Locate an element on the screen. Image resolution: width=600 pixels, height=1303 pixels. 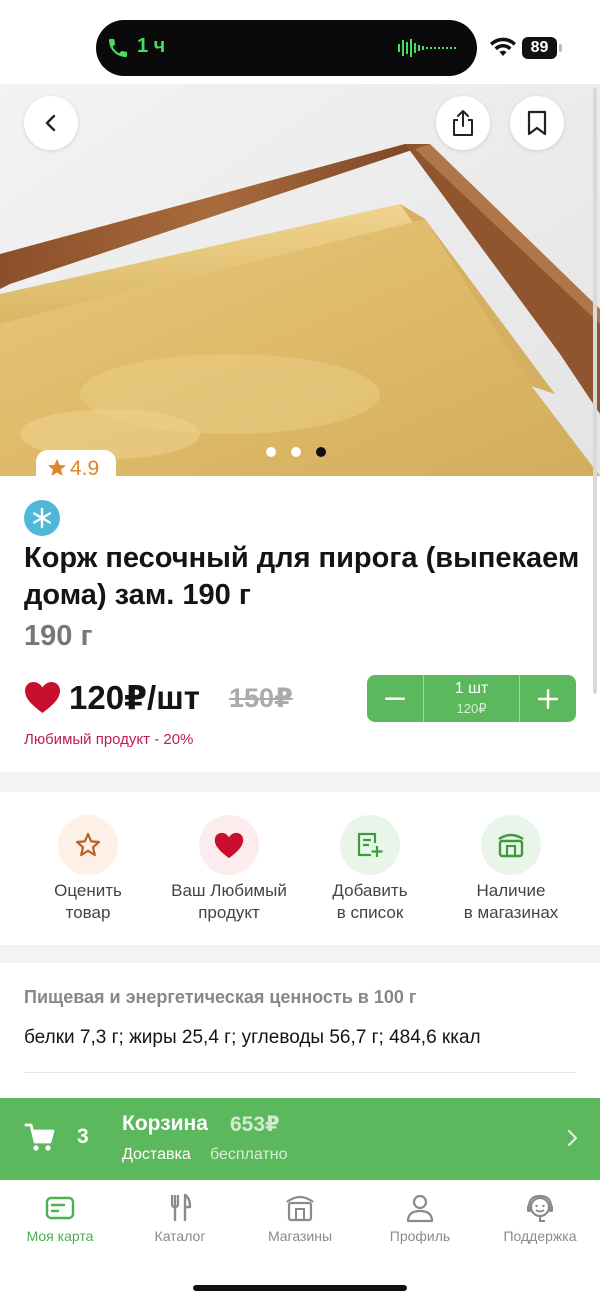
minus-icon is located at coordinates (395, 698).